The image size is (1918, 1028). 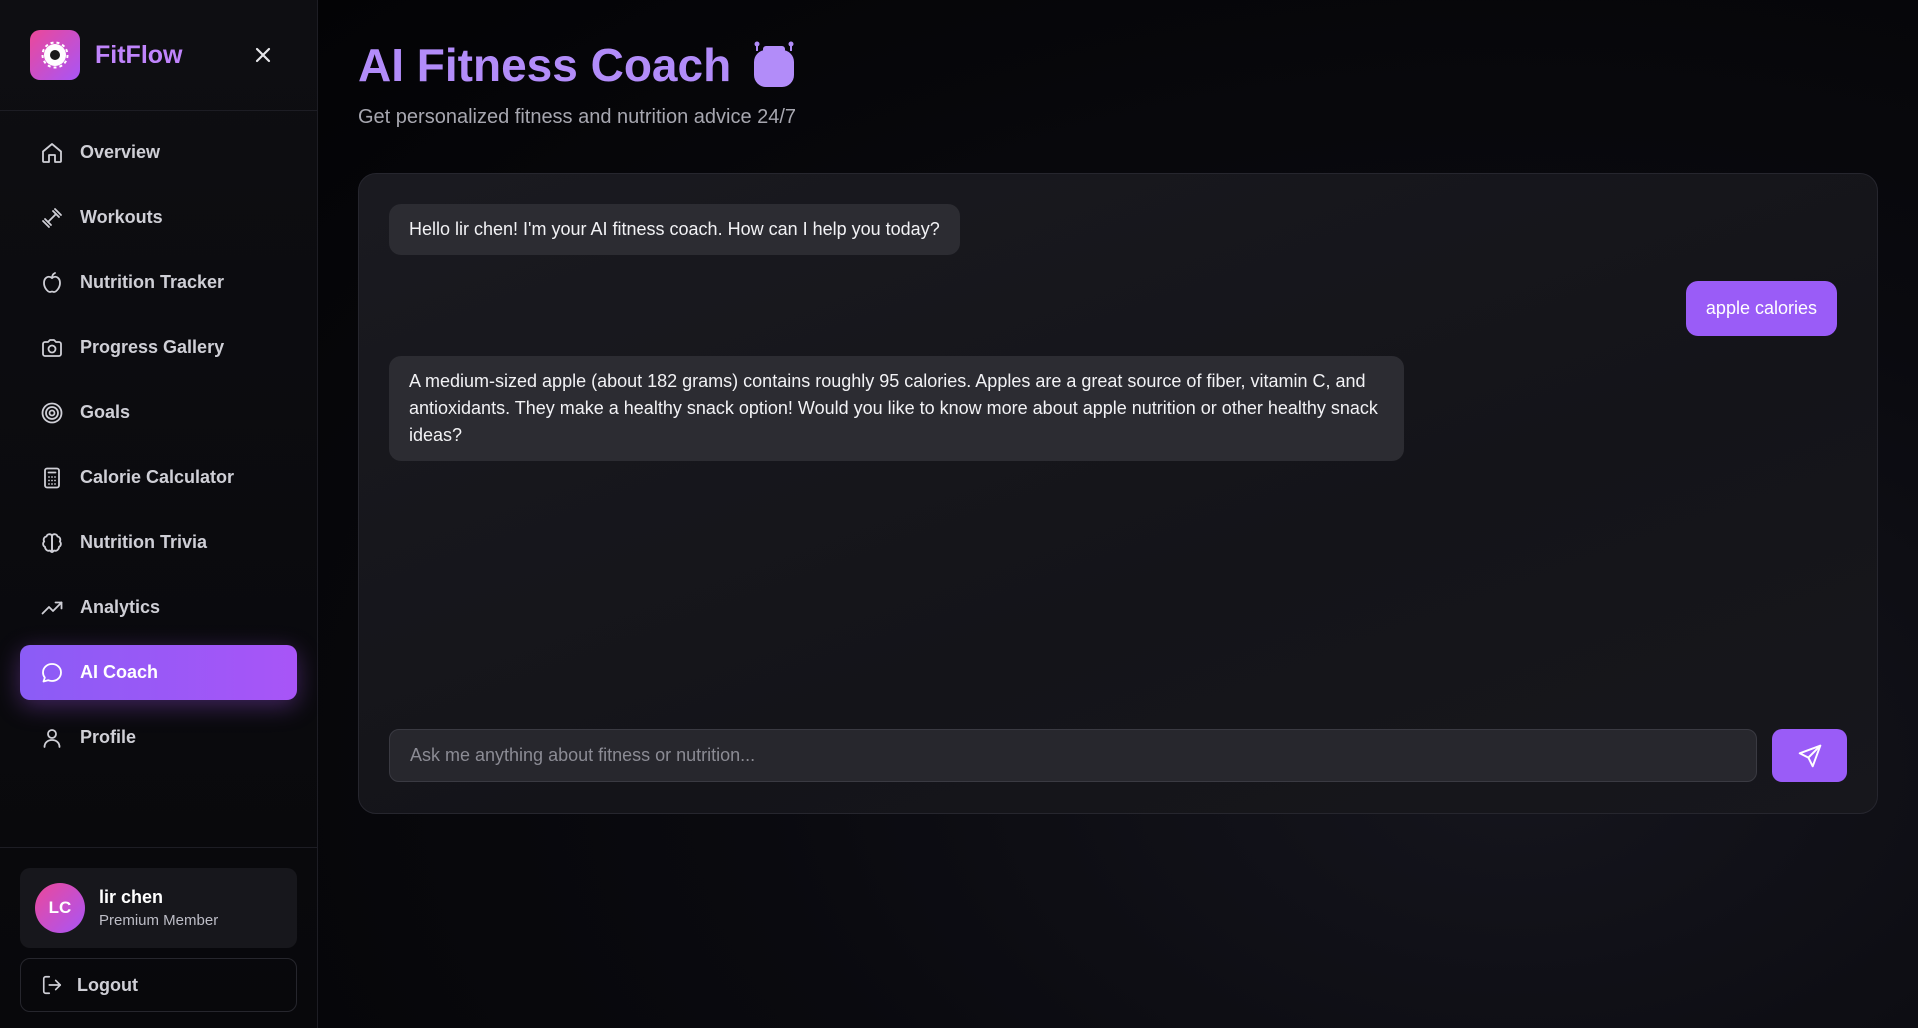 What do you see at coordinates (52, 543) in the screenshot?
I see `brain-icon` at bounding box center [52, 543].